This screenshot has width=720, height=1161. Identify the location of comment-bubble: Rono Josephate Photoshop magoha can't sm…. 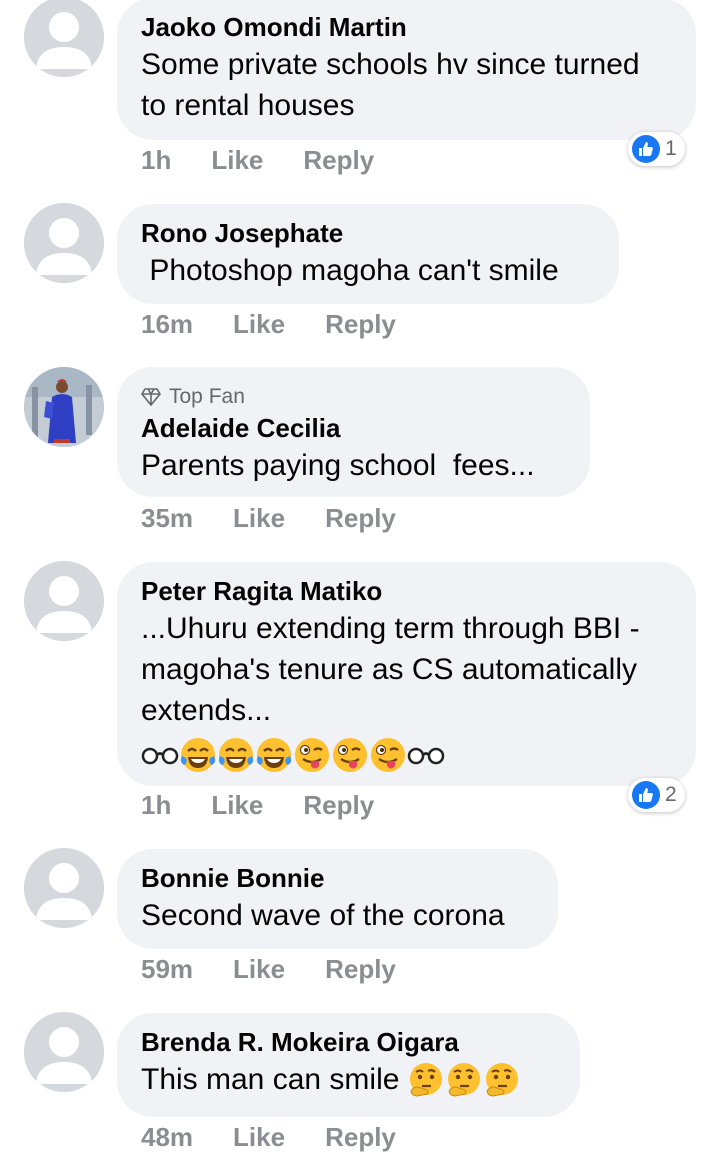
(368, 254).